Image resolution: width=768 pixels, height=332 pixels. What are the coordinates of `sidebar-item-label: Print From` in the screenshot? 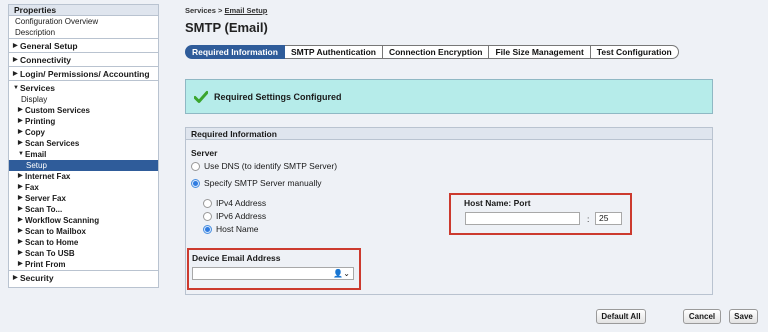 It's located at (45, 264).